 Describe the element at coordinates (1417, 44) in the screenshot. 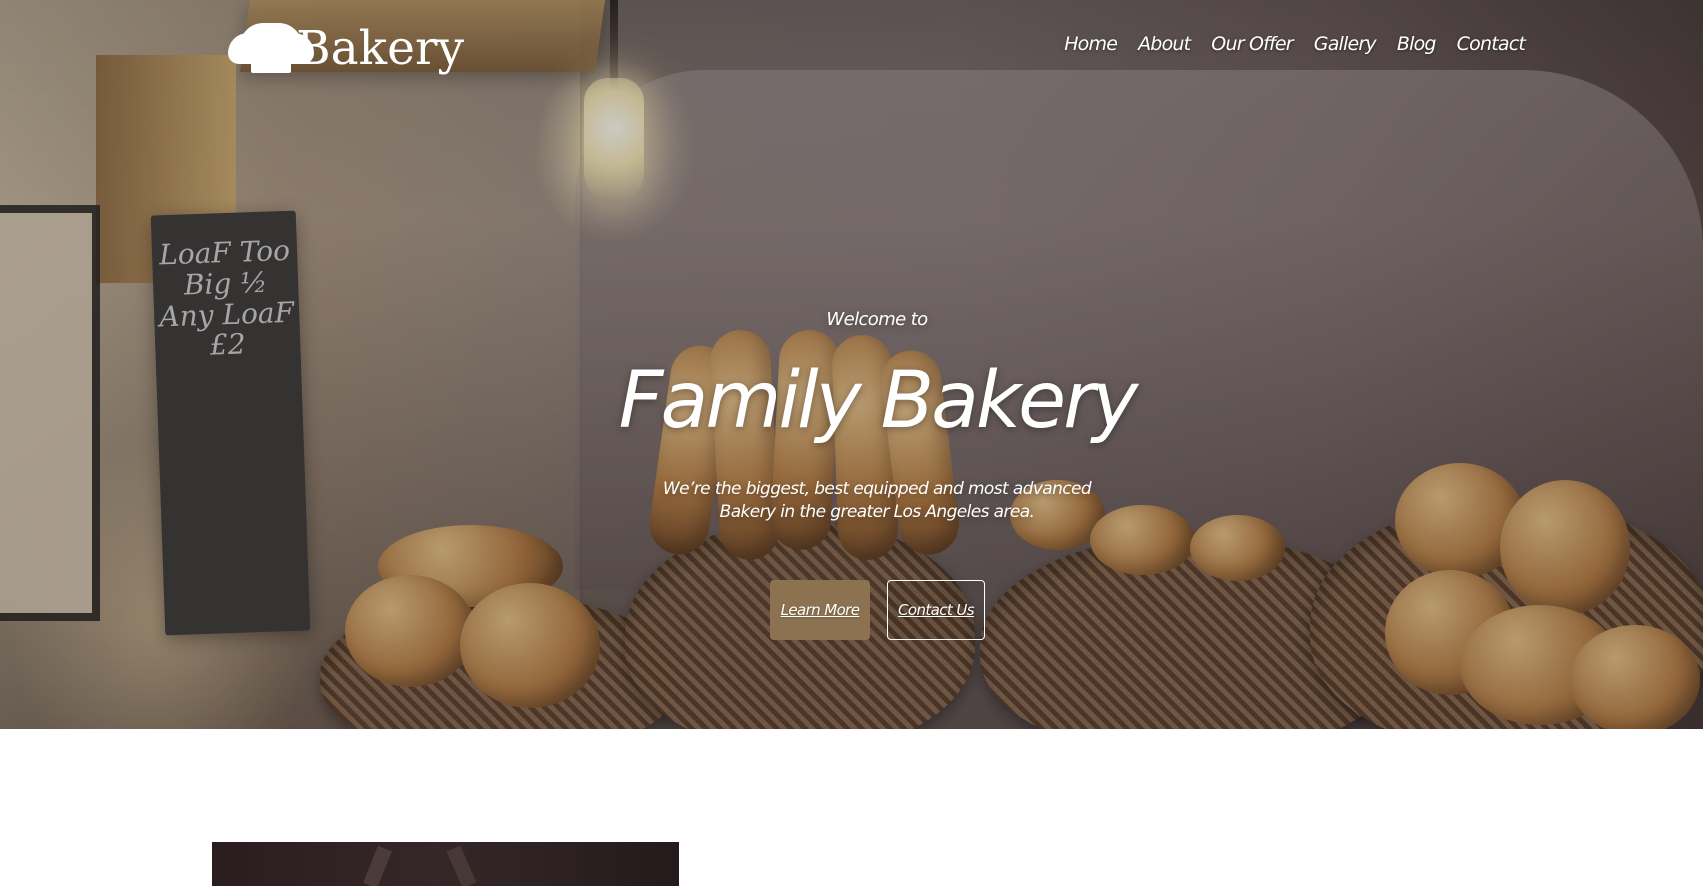

I see `nav-blog-link: Blog` at that location.